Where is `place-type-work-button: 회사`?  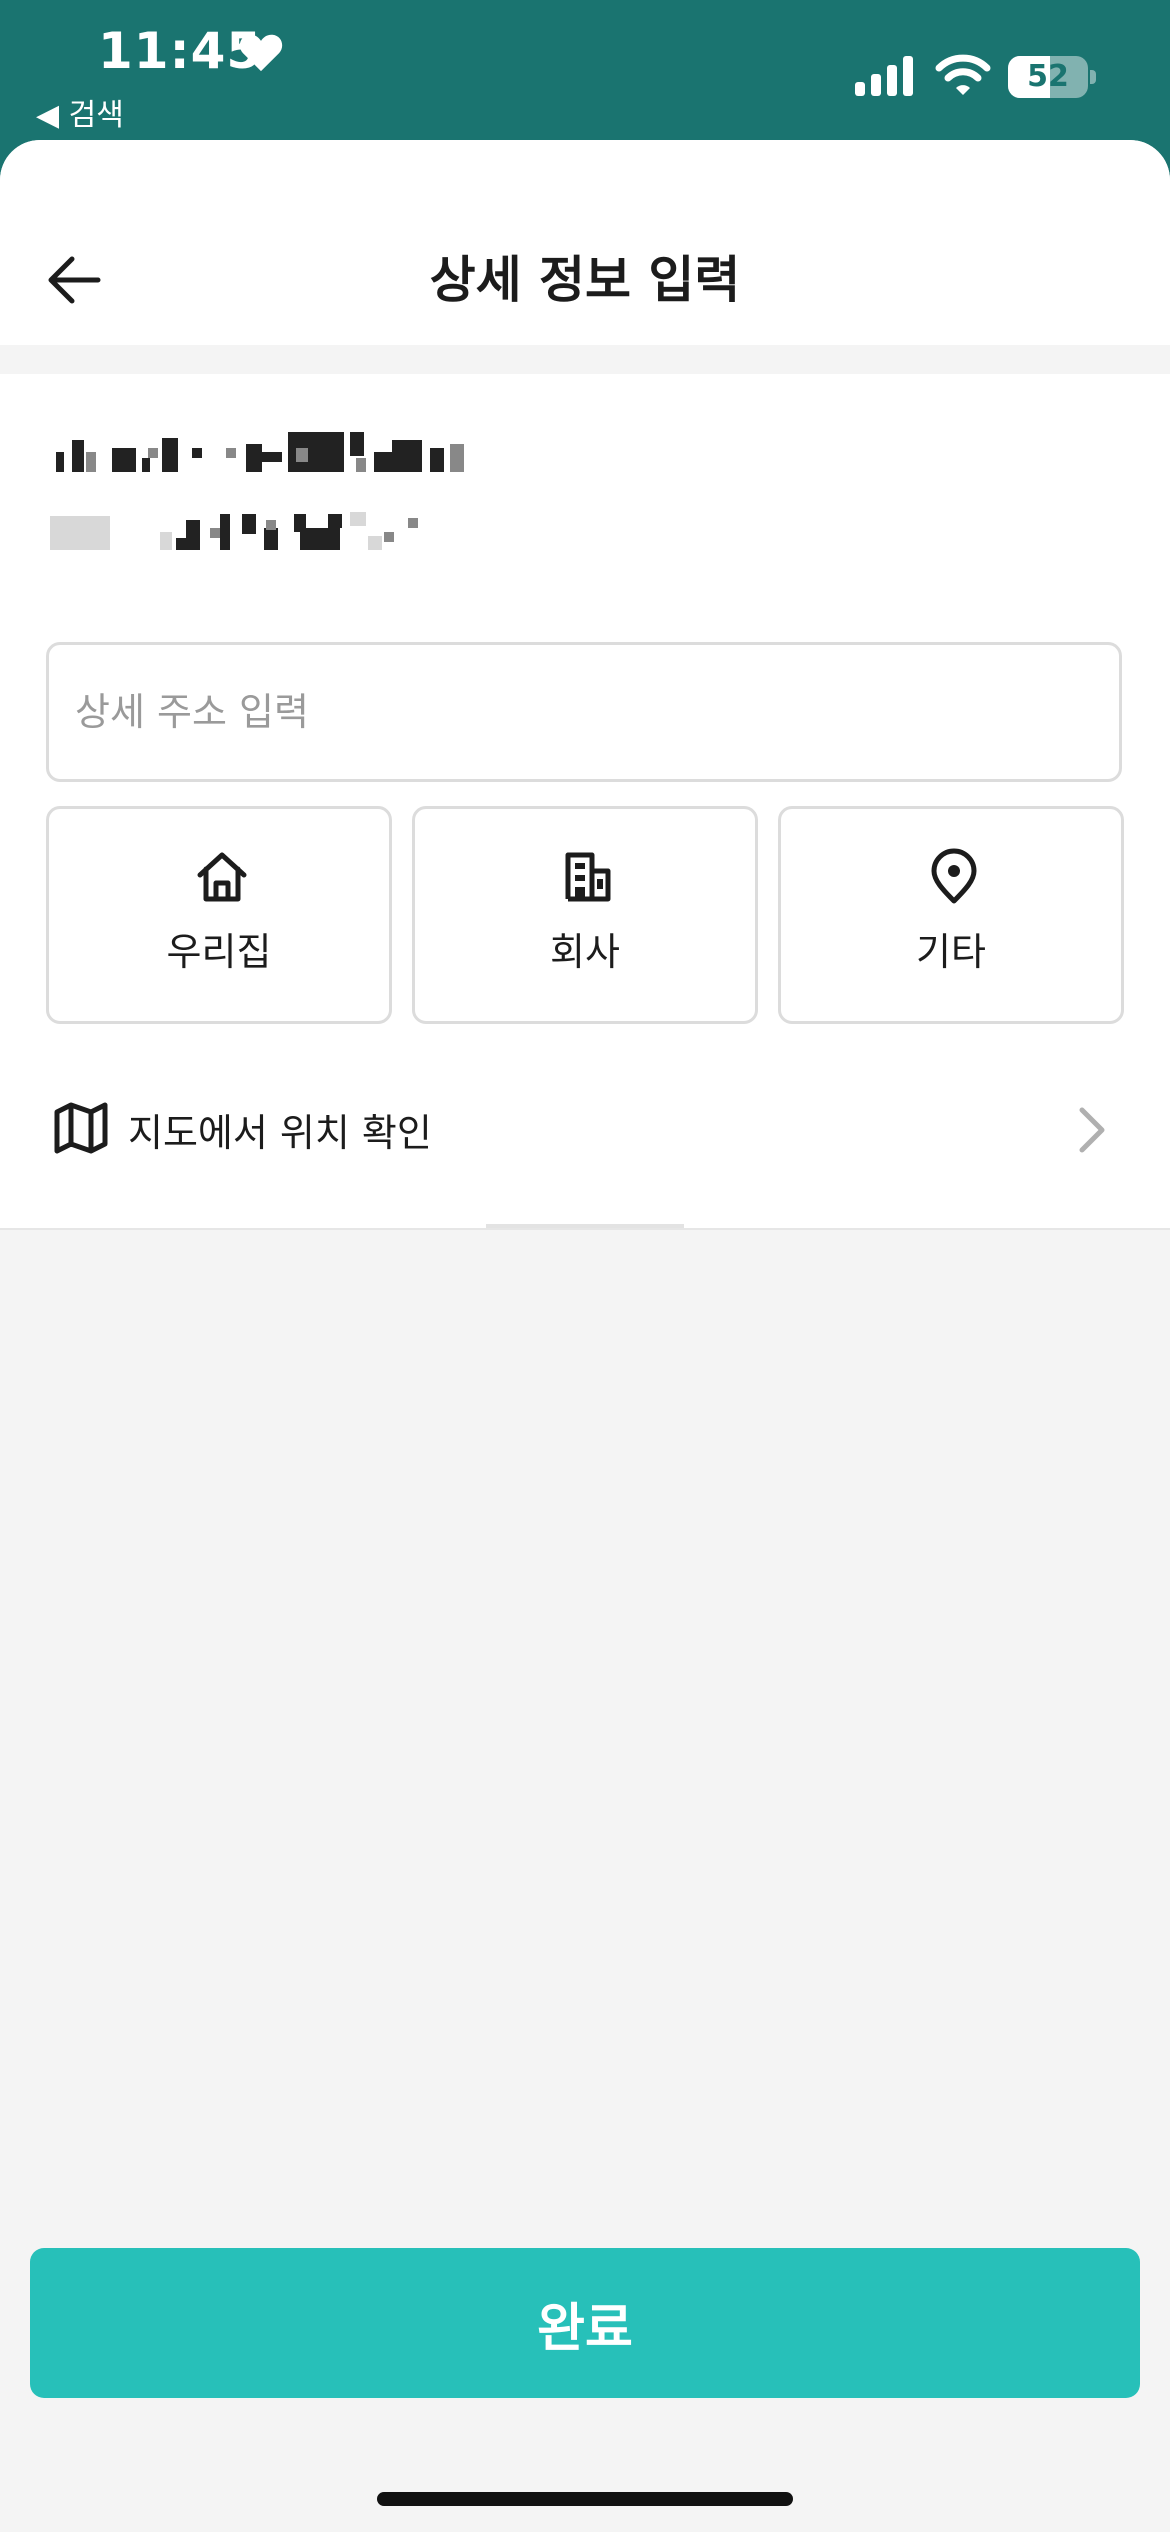 place-type-work-button: 회사 is located at coordinates (585, 915).